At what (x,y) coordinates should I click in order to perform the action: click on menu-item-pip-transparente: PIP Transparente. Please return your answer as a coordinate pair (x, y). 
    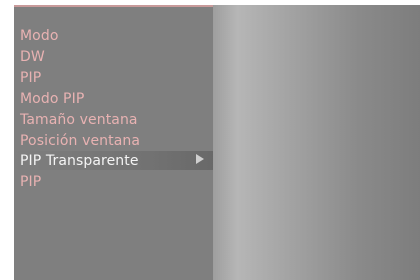
    Looking at the image, I should click on (115, 161).